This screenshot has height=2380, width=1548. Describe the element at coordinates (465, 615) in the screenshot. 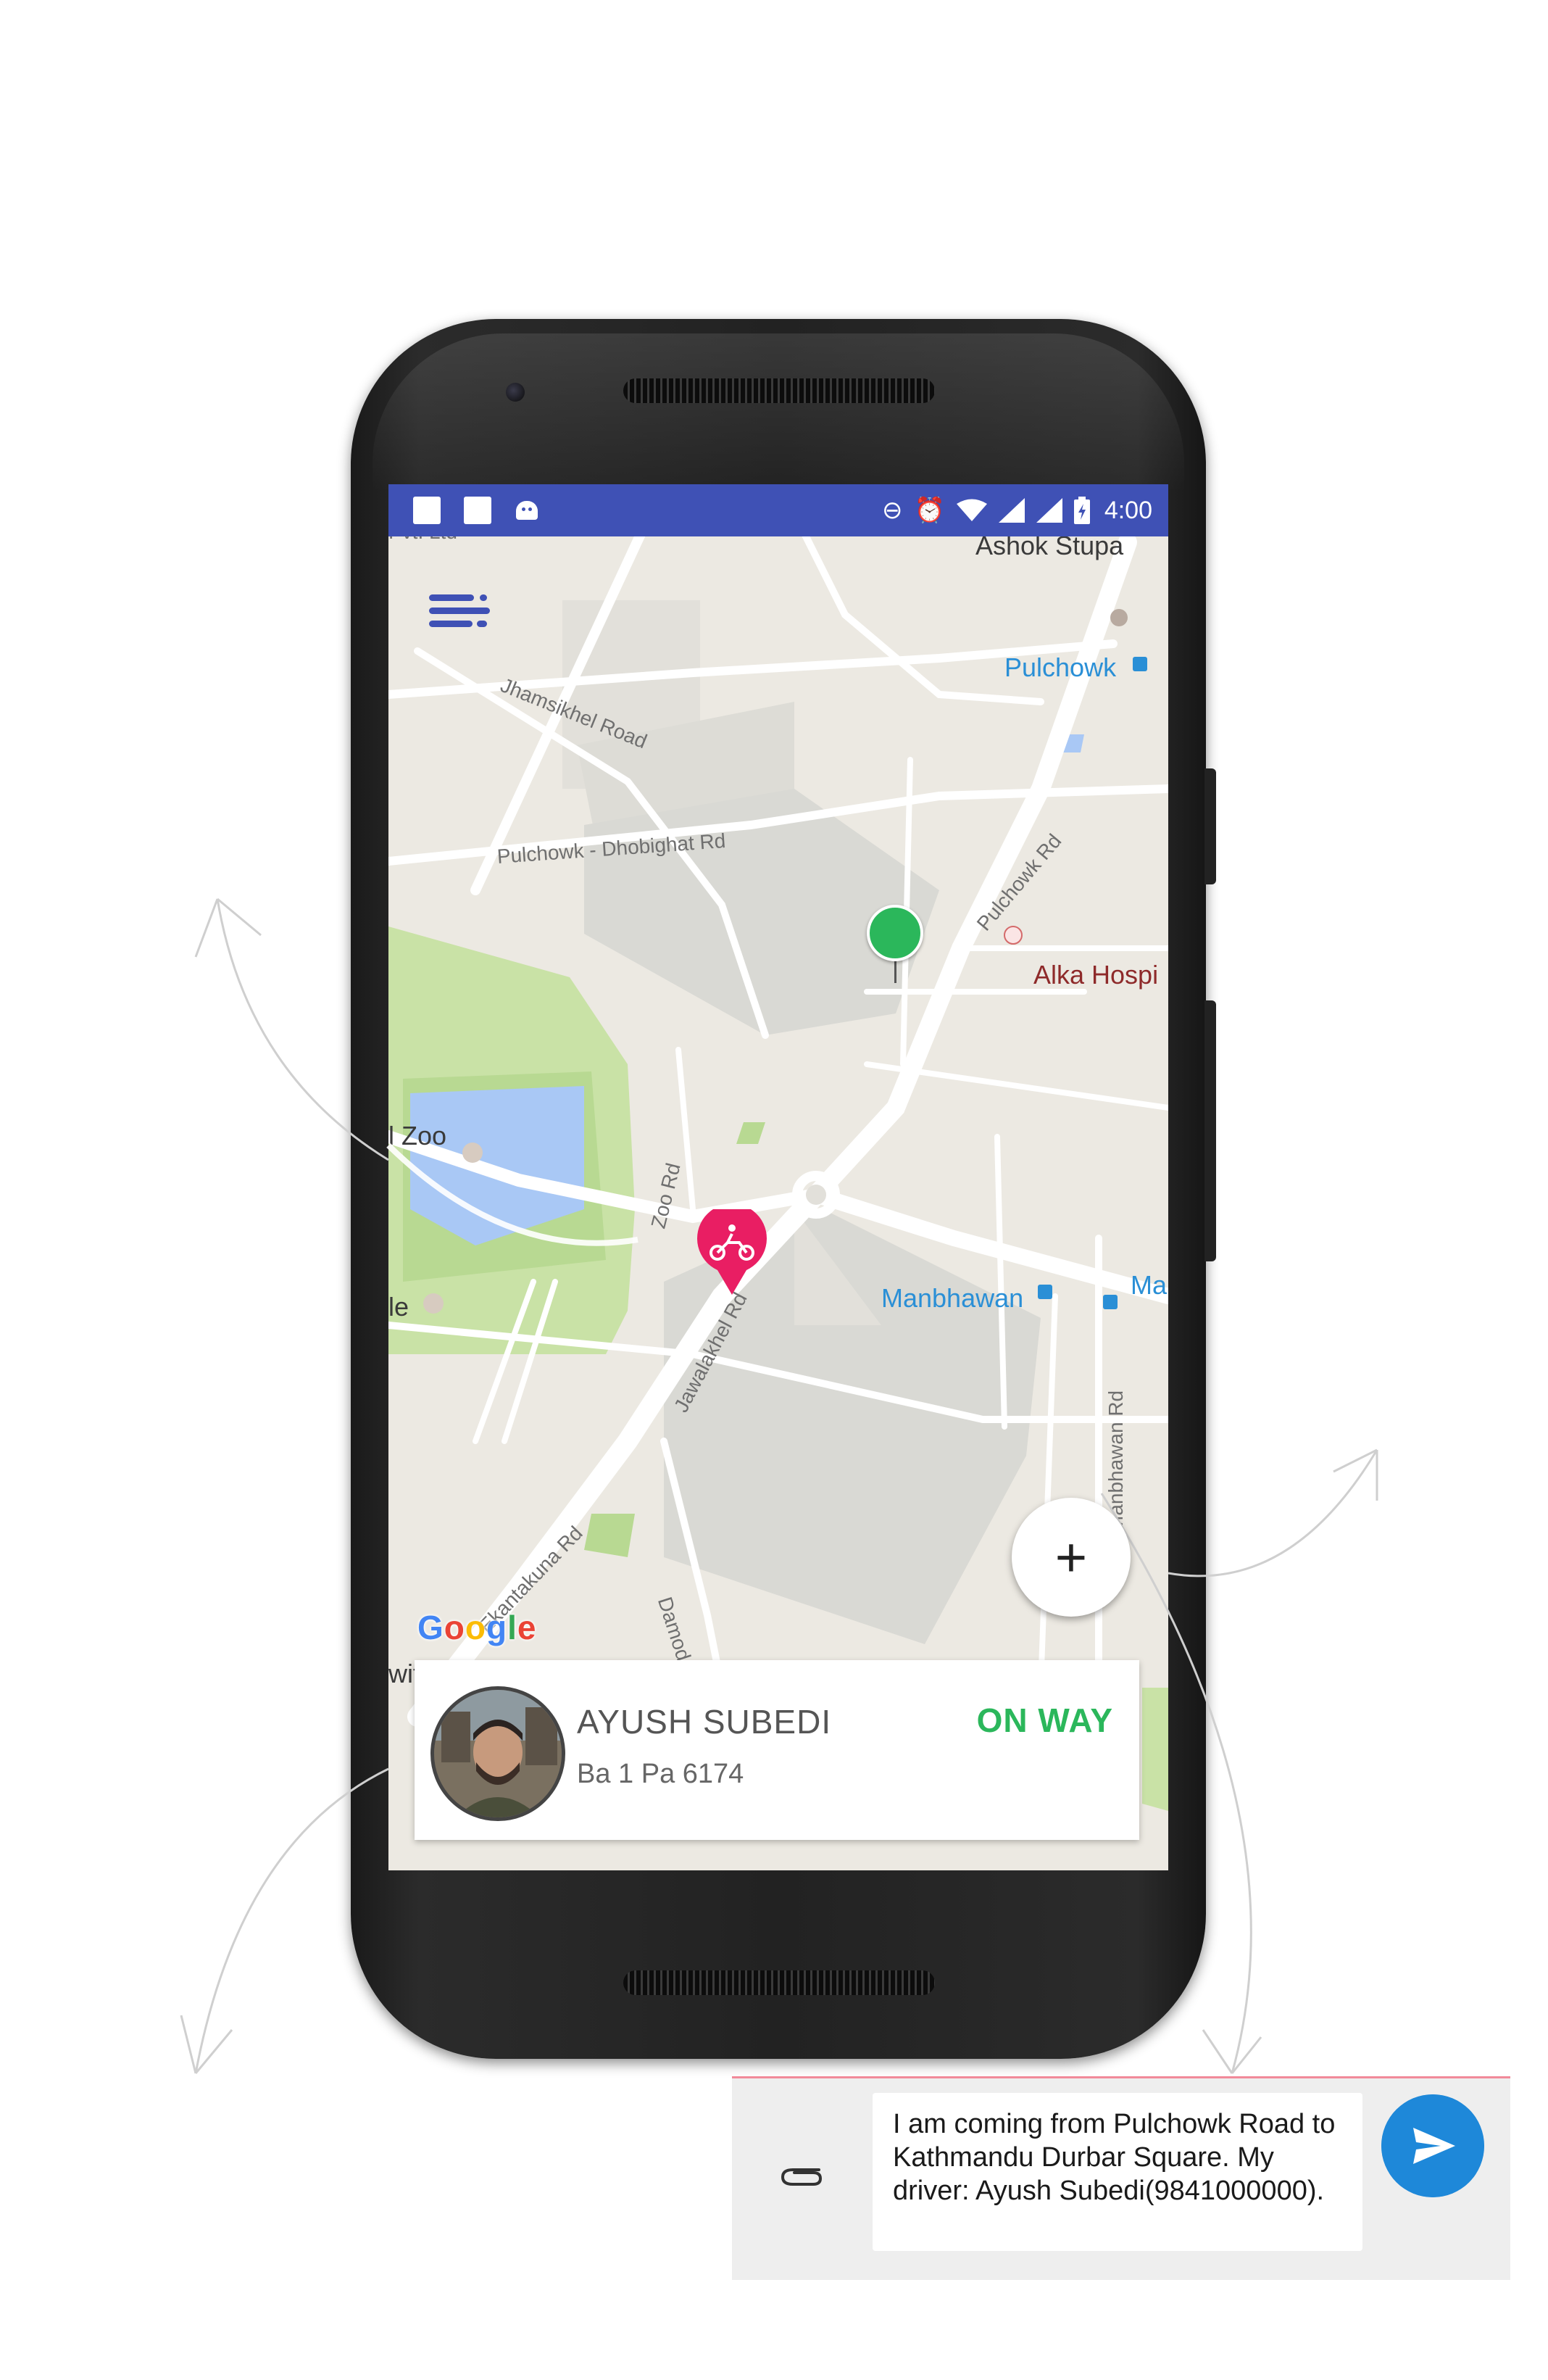

I see `menu-button` at that location.